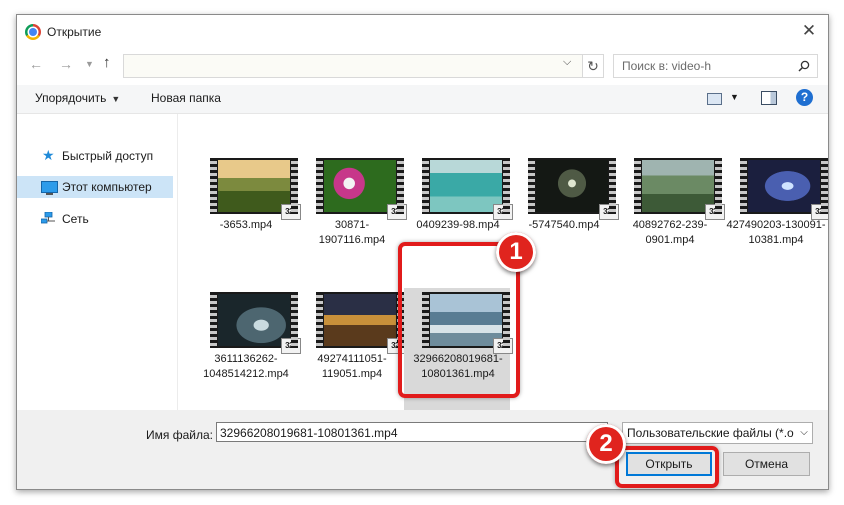  Describe the element at coordinates (412, 432) in the screenshot. I see `filename-field: 32966208019681-10801361.mp4` at that location.